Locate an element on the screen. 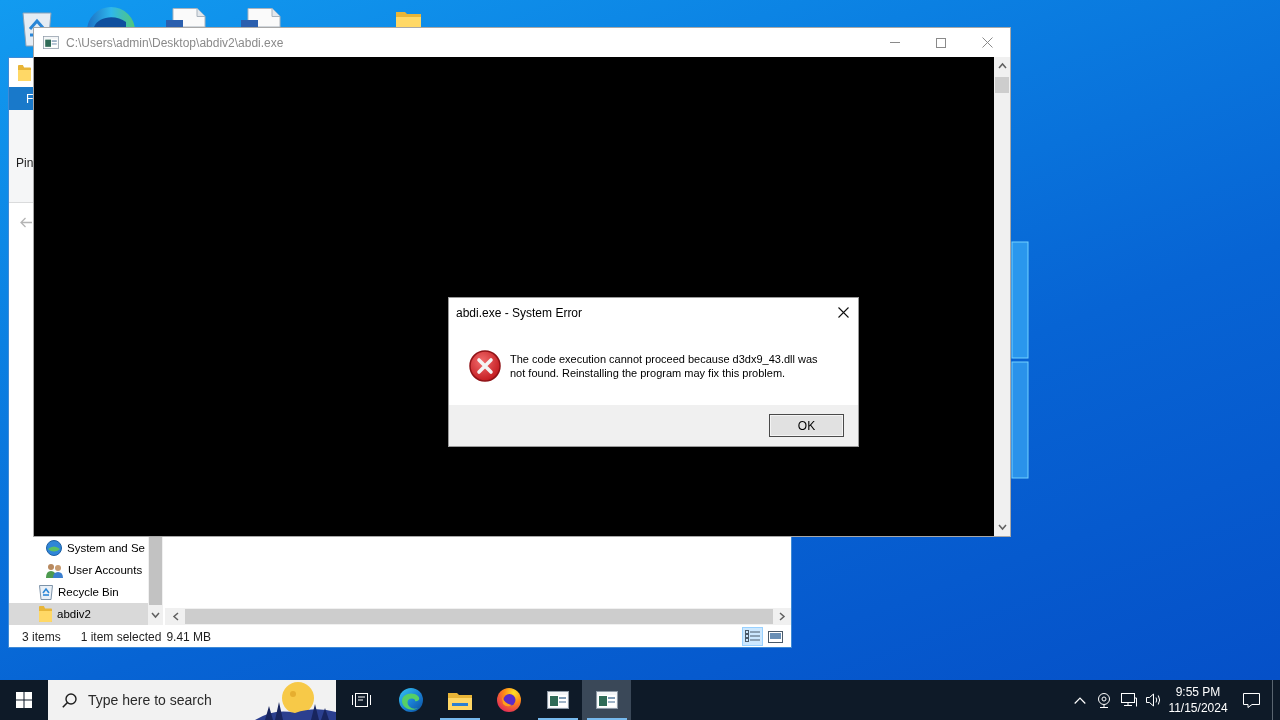 The width and height of the screenshot is (1280, 720). error-icon is located at coordinates (485, 366).